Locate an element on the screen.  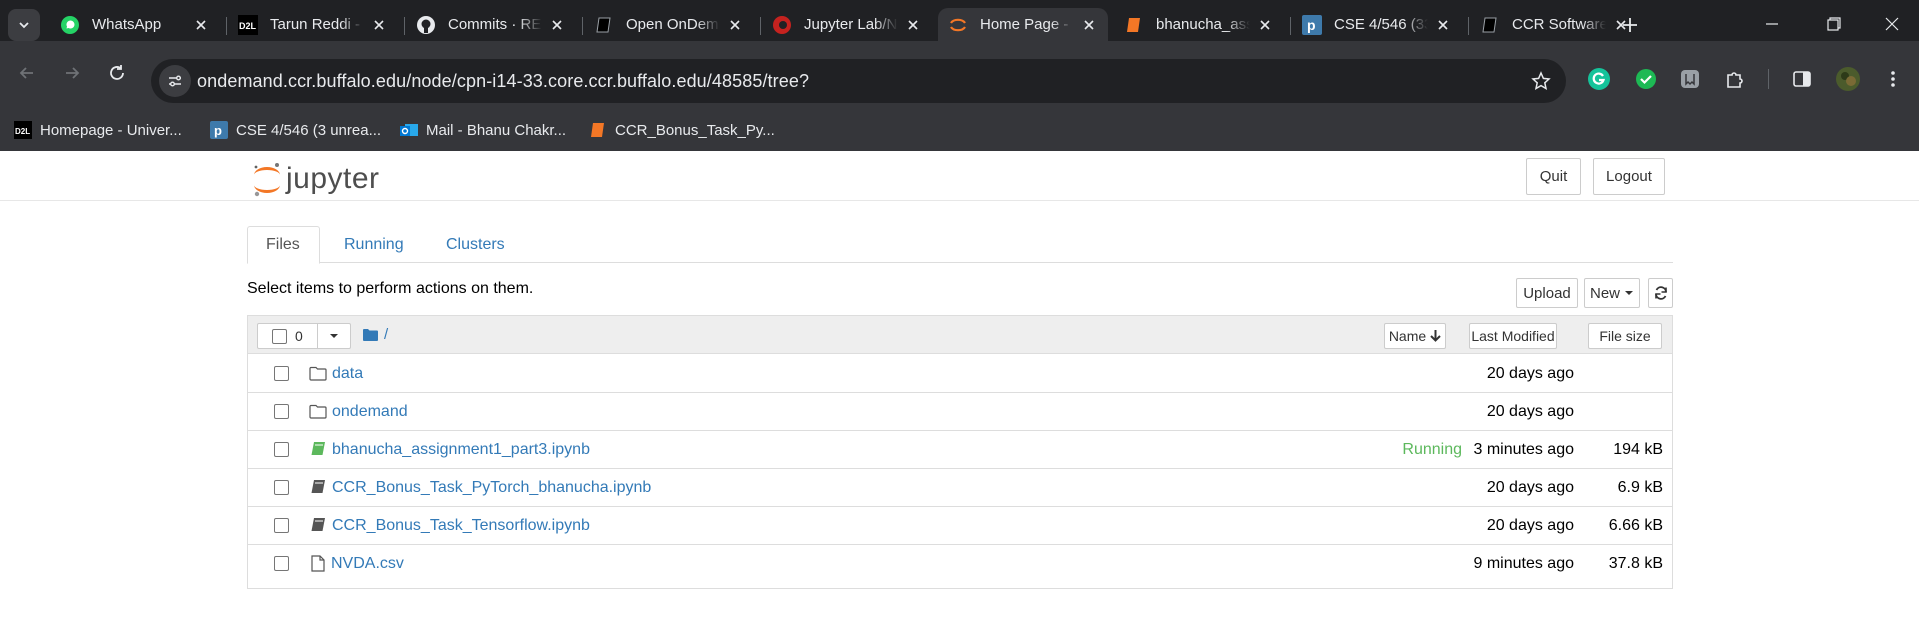
new-dropdown-button: New is located at coordinates (1612, 293).